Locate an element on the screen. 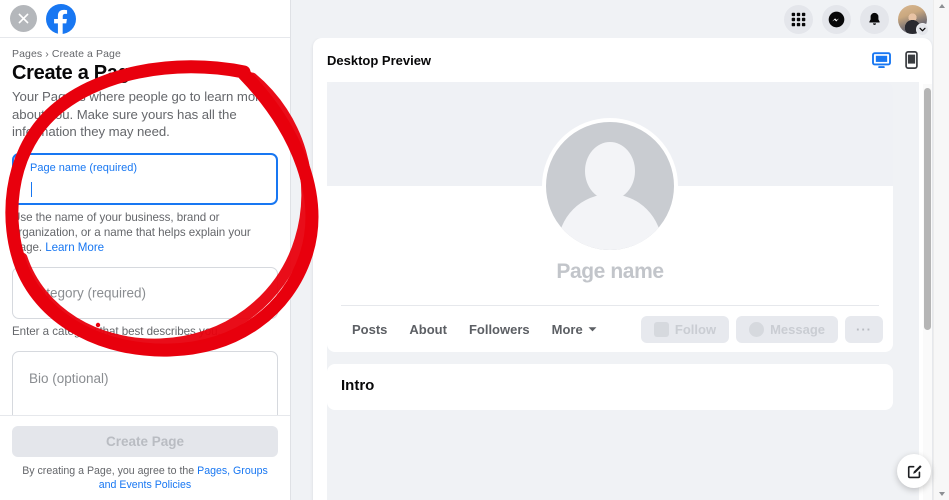 This screenshot has width=949, height=500. compose-icon is located at coordinates (914, 471).